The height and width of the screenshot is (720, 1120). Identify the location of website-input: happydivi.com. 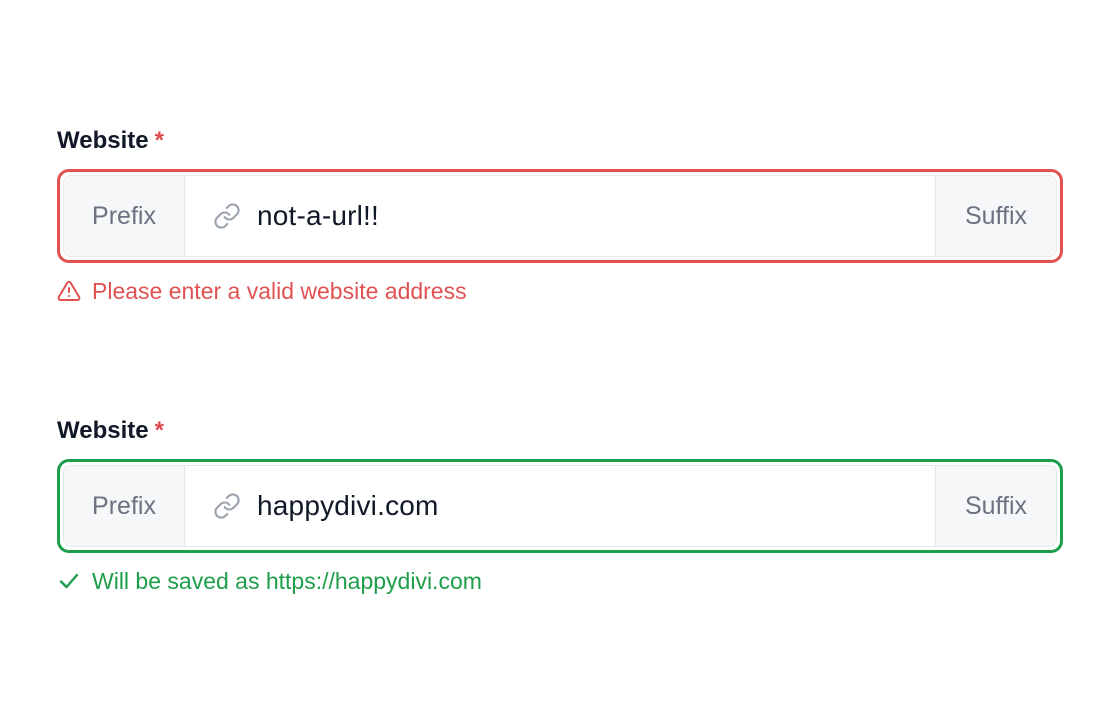
(560, 506).